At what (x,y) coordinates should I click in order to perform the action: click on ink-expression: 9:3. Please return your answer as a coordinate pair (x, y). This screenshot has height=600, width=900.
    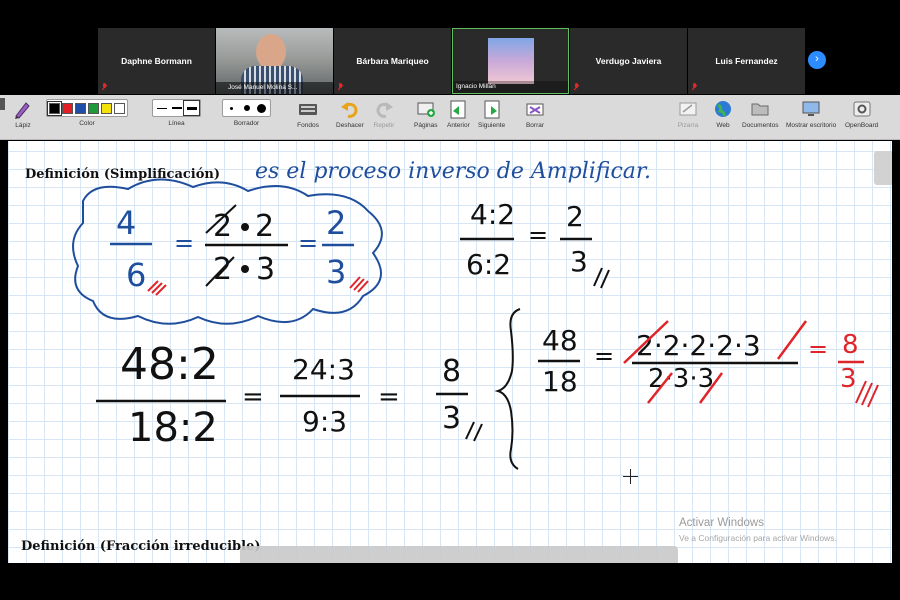
    Looking at the image, I should click on (324, 421).